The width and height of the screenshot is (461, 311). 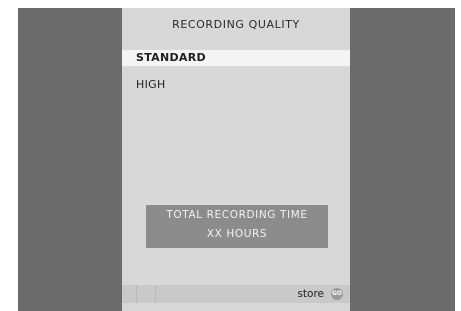 What do you see at coordinates (236, 58) in the screenshot?
I see `menu-item-standard: STANDARD` at bounding box center [236, 58].